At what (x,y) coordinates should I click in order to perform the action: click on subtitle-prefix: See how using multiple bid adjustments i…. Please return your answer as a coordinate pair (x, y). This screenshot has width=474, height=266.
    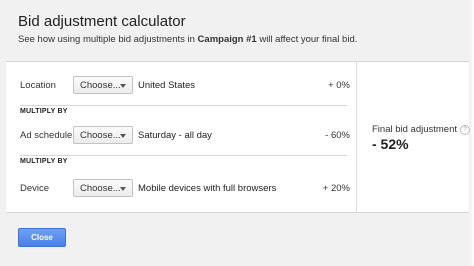
    Looking at the image, I should click on (108, 39).